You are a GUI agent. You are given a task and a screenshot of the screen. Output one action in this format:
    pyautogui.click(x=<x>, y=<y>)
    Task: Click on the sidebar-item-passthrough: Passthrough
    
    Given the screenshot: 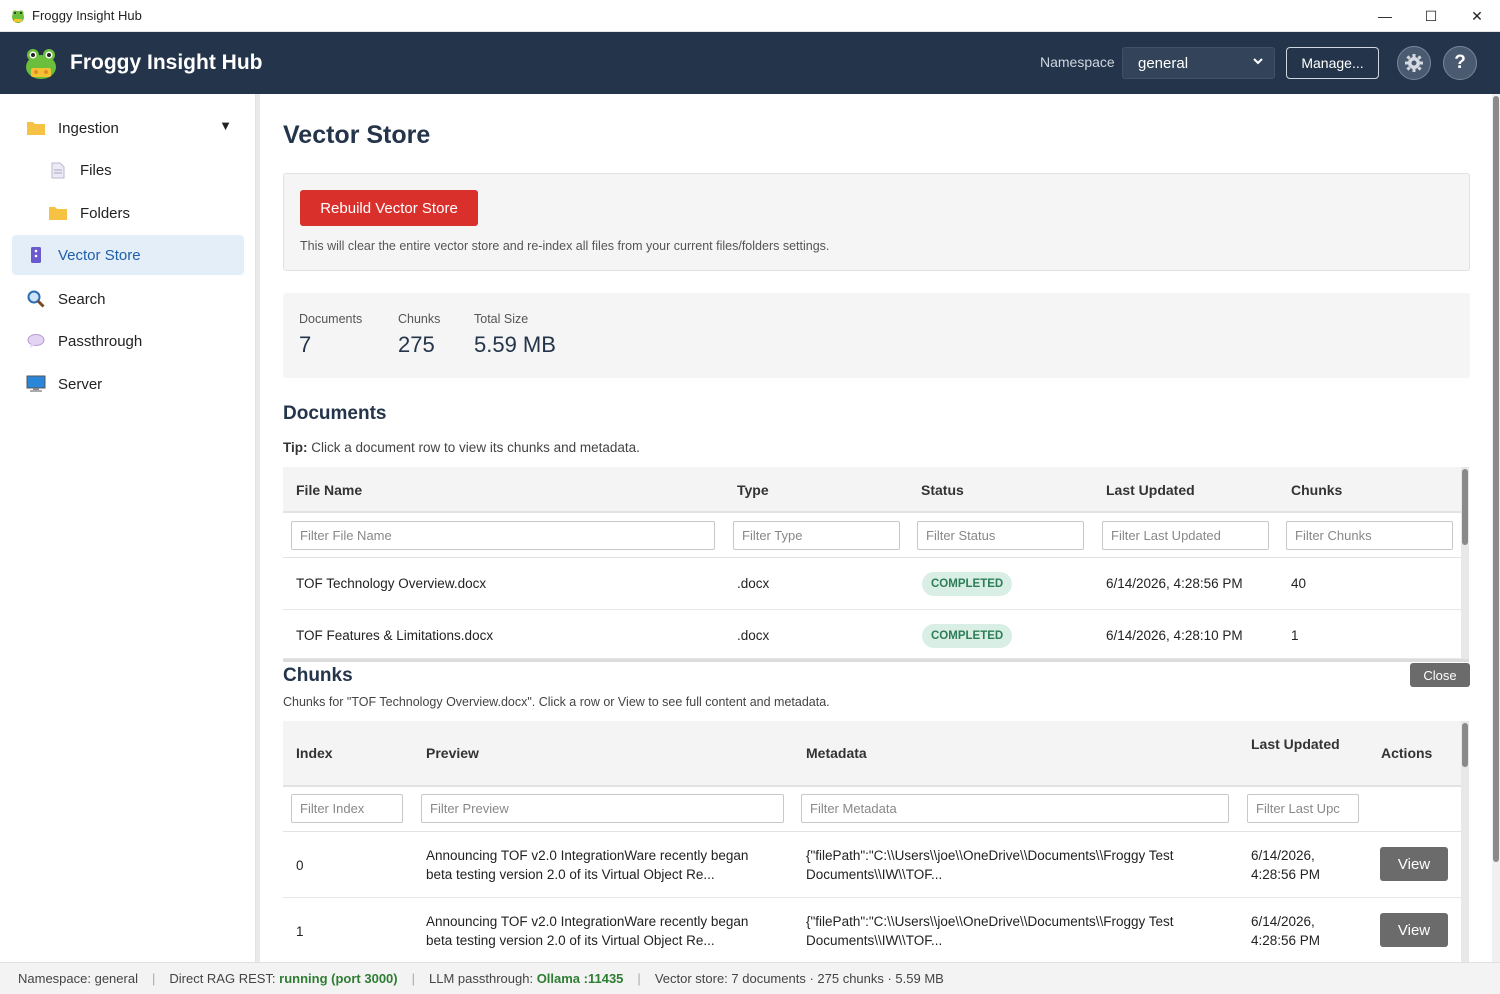 What is the action you would take?
    pyautogui.click(x=128, y=341)
    